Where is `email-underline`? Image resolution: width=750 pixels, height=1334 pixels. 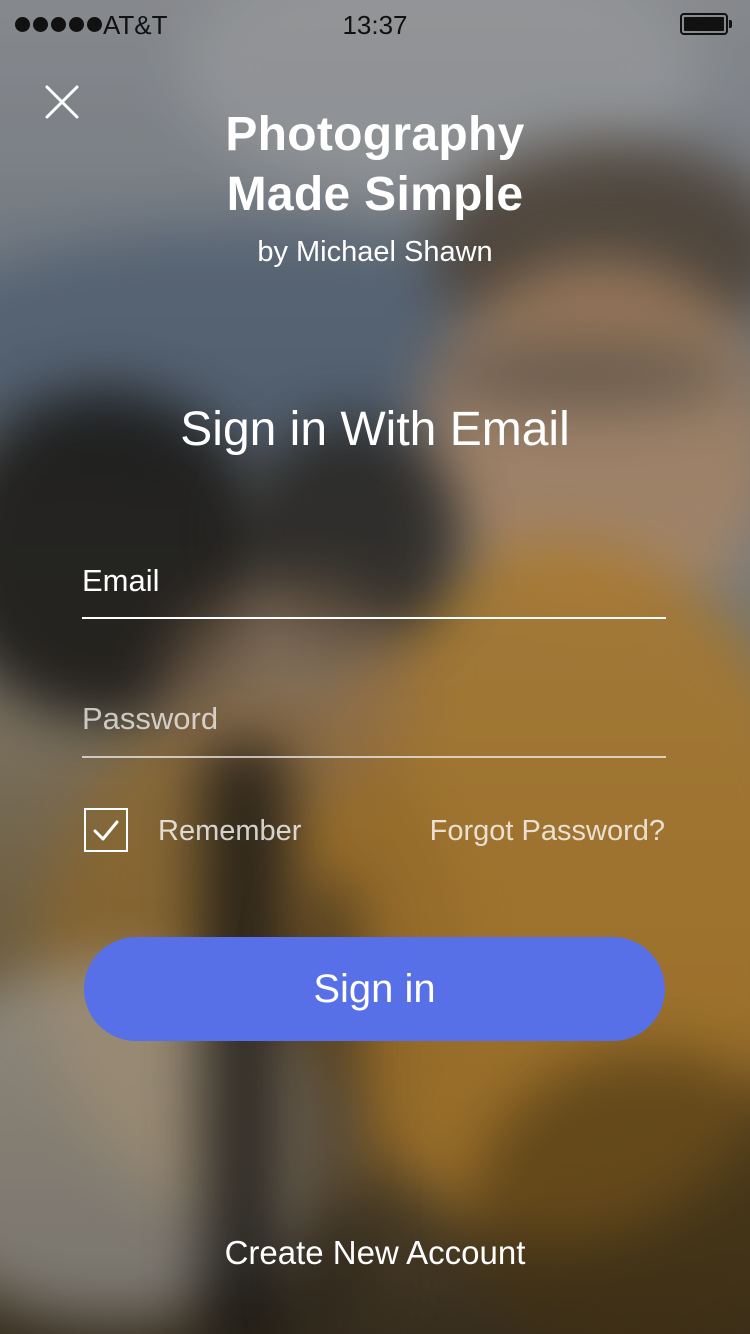 email-underline is located at coordinates (374, 618).